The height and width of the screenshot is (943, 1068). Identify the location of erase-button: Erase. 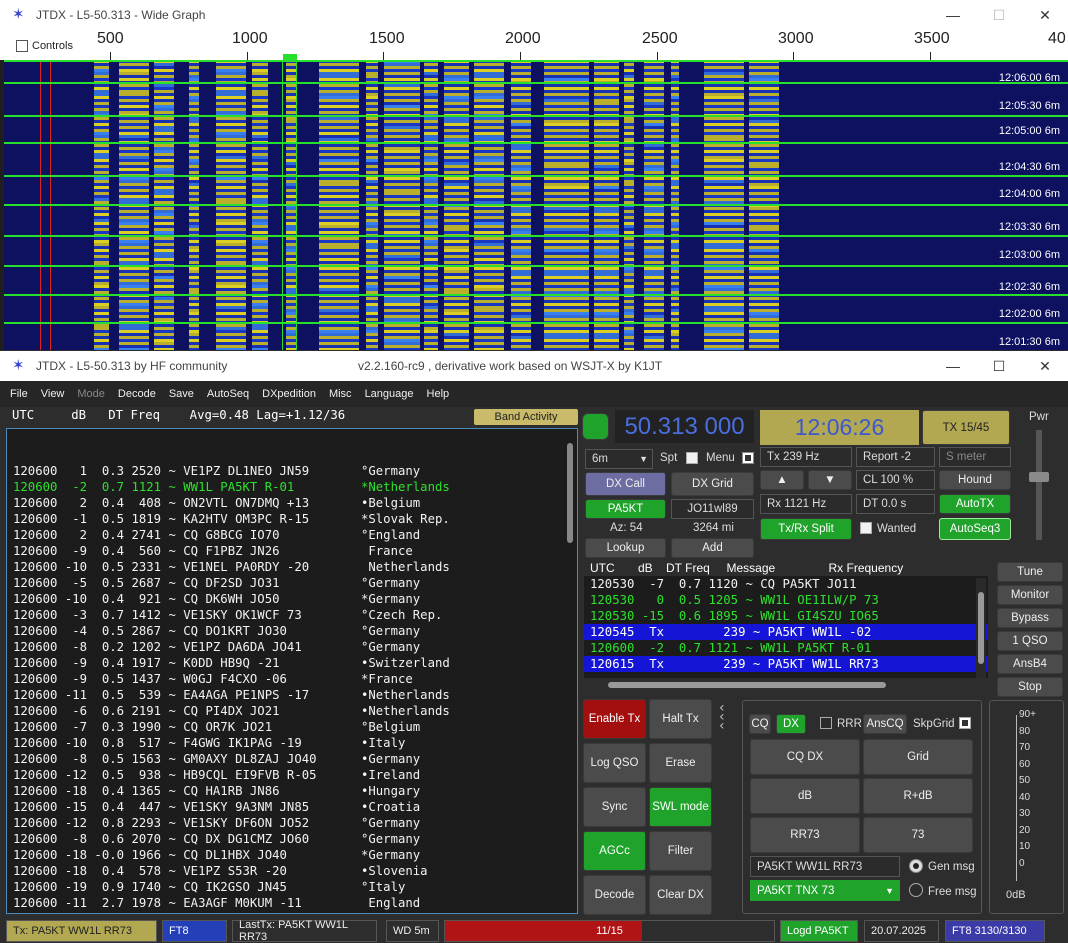
(680, 763).